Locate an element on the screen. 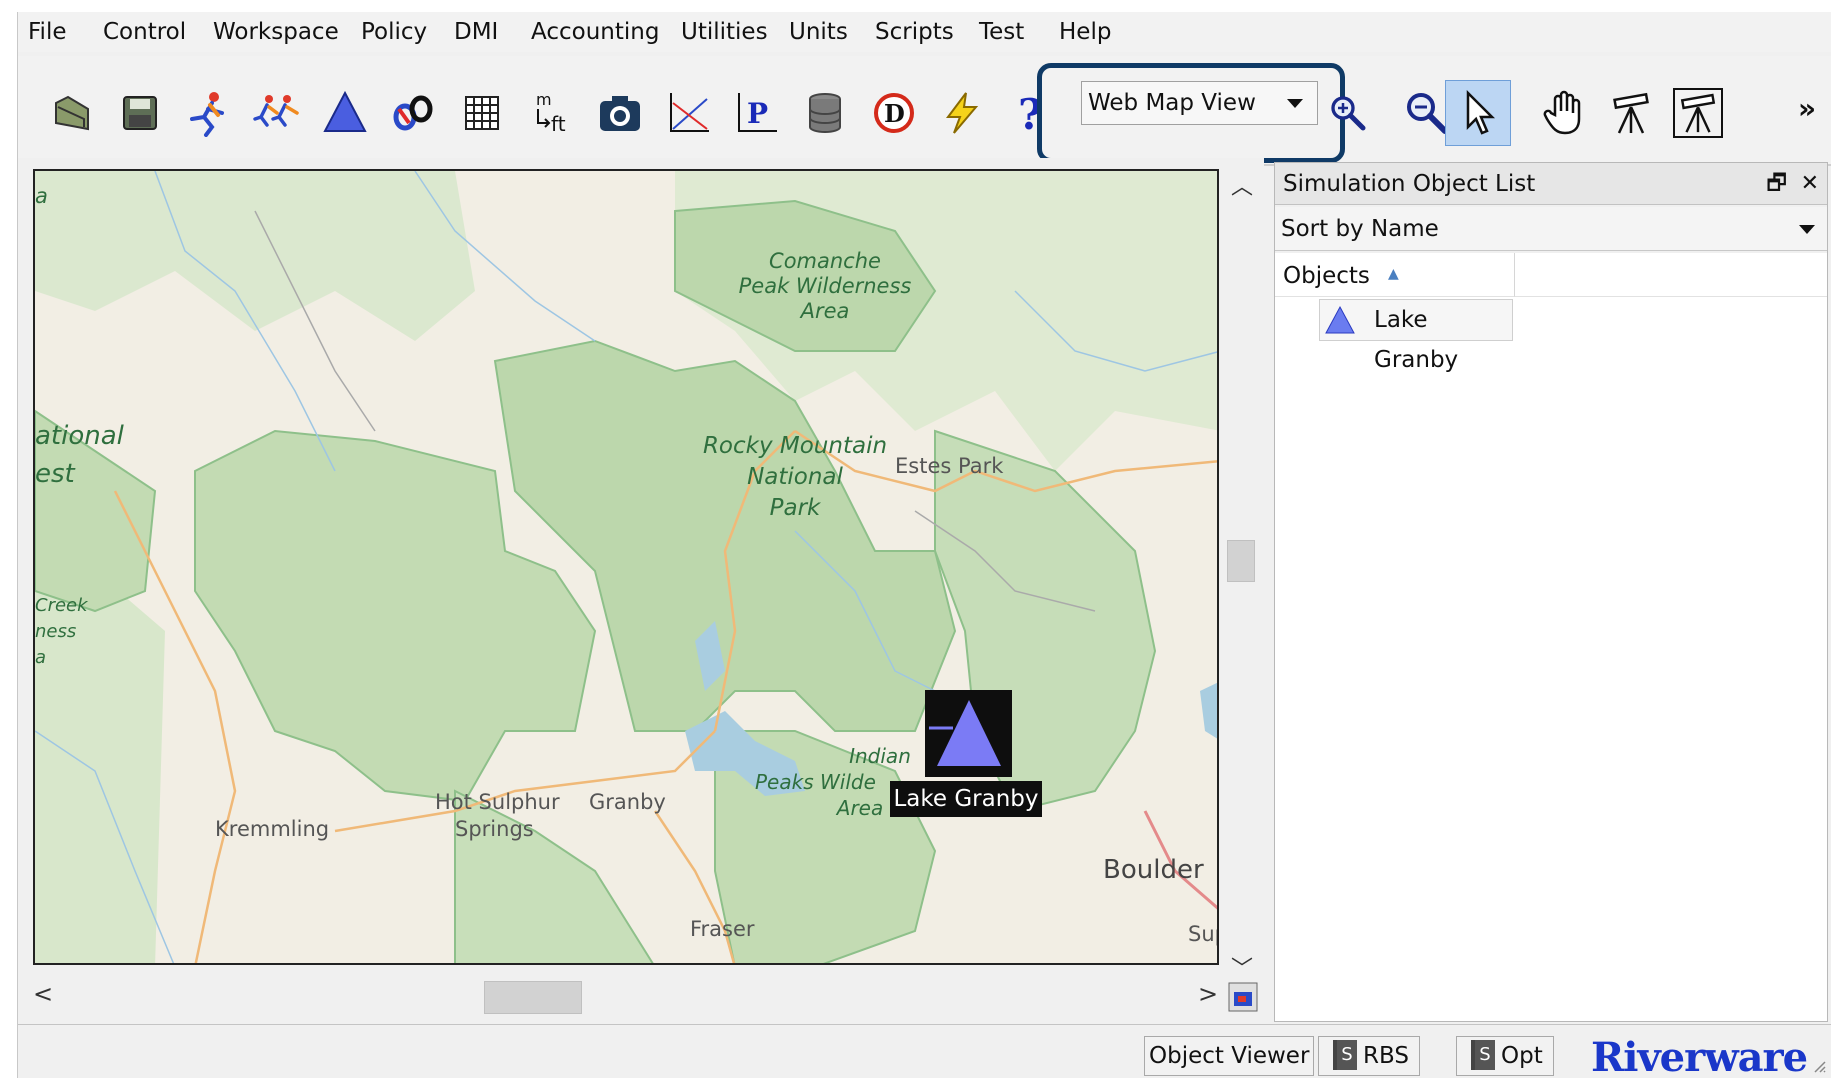 Image resolution: width=1831 pixels, height=1078 pixels. svg-text: P is located at coordinates (757, 113).